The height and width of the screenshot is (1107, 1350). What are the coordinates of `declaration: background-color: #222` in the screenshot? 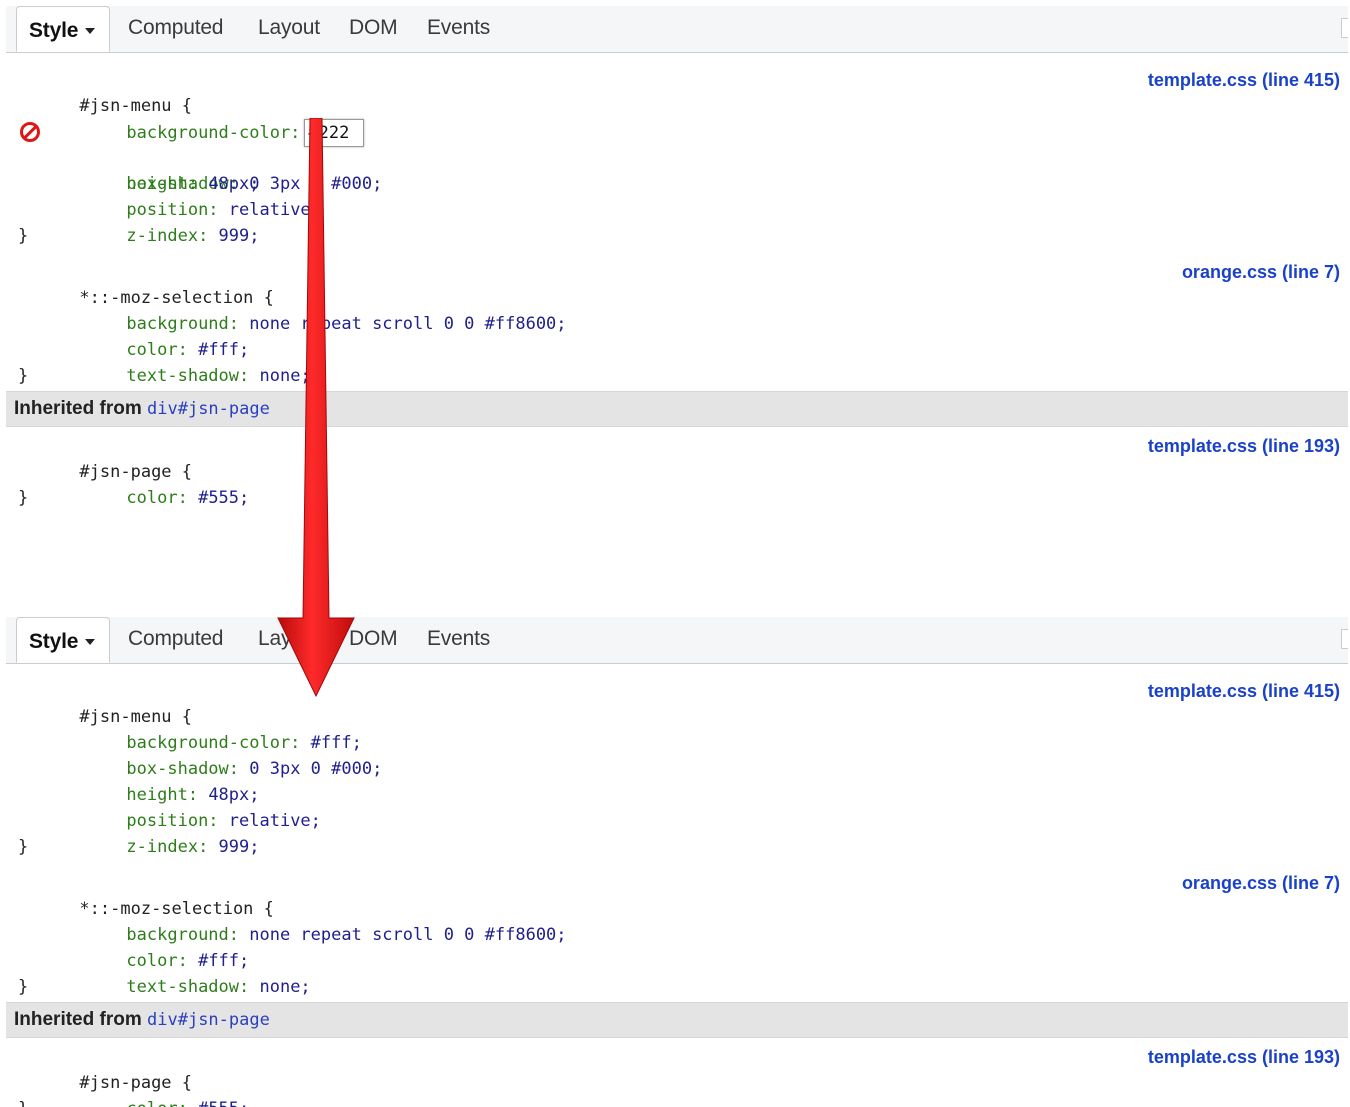 It's located at (677, 120).